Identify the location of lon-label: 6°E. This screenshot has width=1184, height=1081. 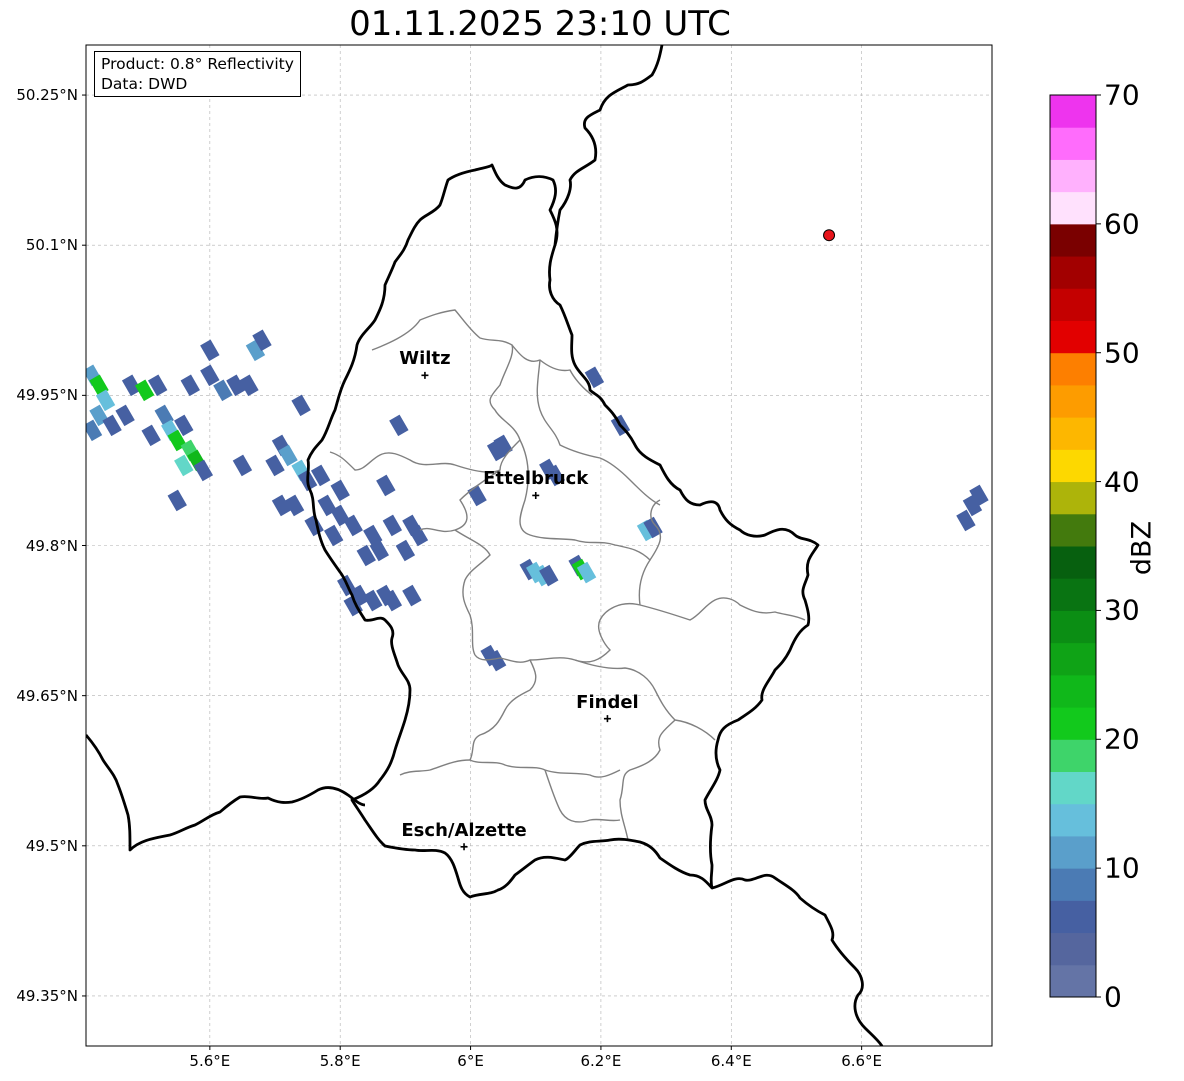
(470, 1061).